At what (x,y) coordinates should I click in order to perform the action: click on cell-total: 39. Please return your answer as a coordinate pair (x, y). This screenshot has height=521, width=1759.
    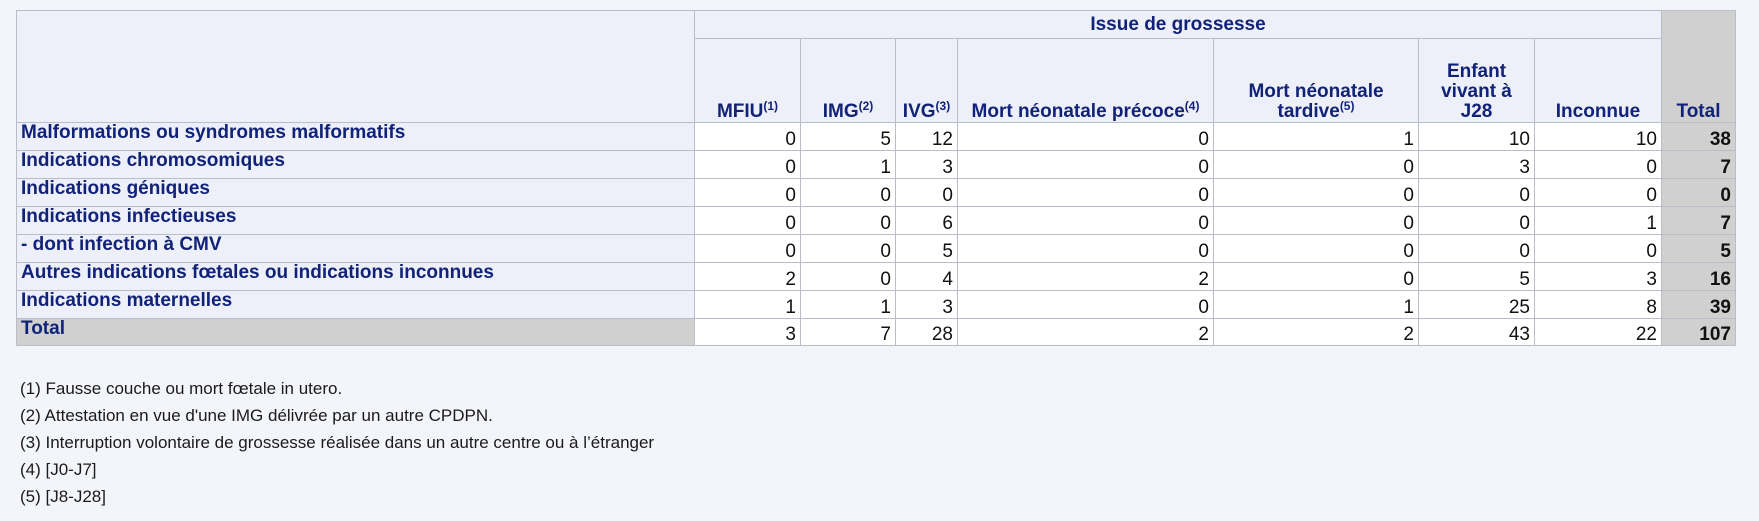
    Looking at the image, I should click on (1698, 304).